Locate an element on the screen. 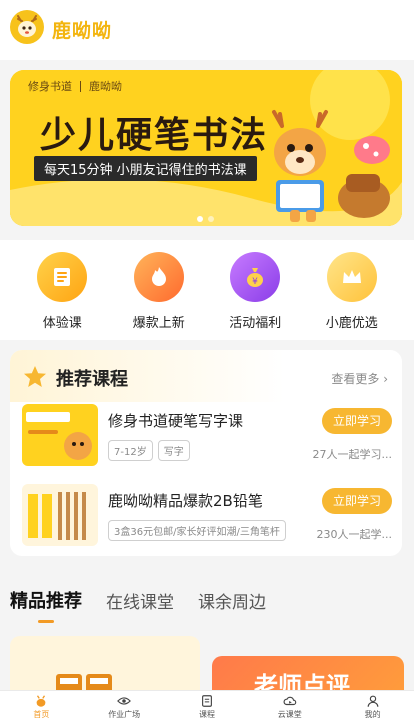 The width and height of the screenshot is (414, 720). deer-logo-icon is located at coordinates (27, 27).